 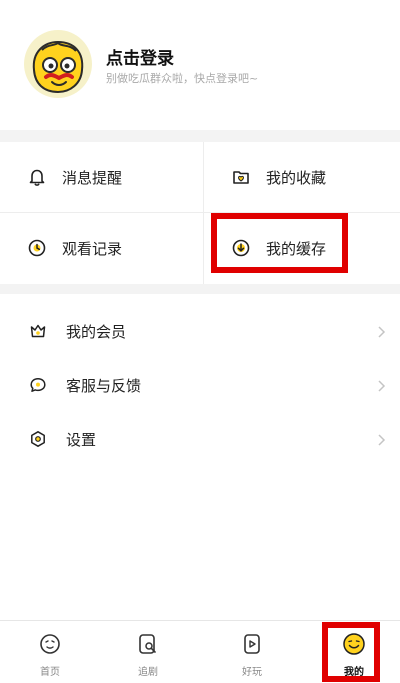 I want to click on login-title: 点击登录, so click(x=140, y=56).